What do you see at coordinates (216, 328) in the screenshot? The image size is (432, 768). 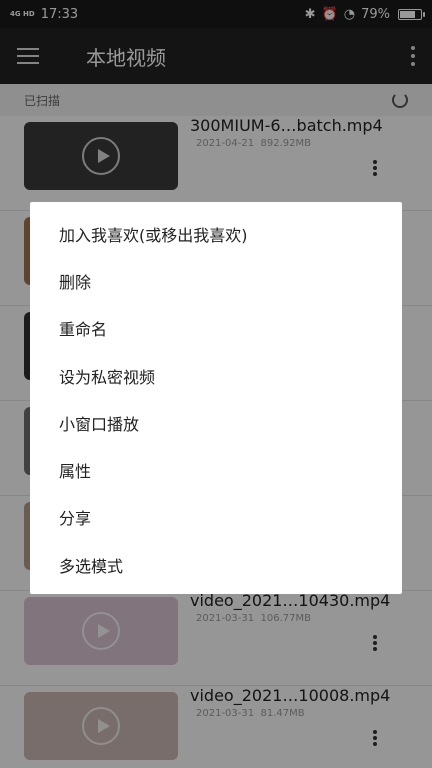 I see `context-menu-item: 重命名` at bounding box center [216, 328].